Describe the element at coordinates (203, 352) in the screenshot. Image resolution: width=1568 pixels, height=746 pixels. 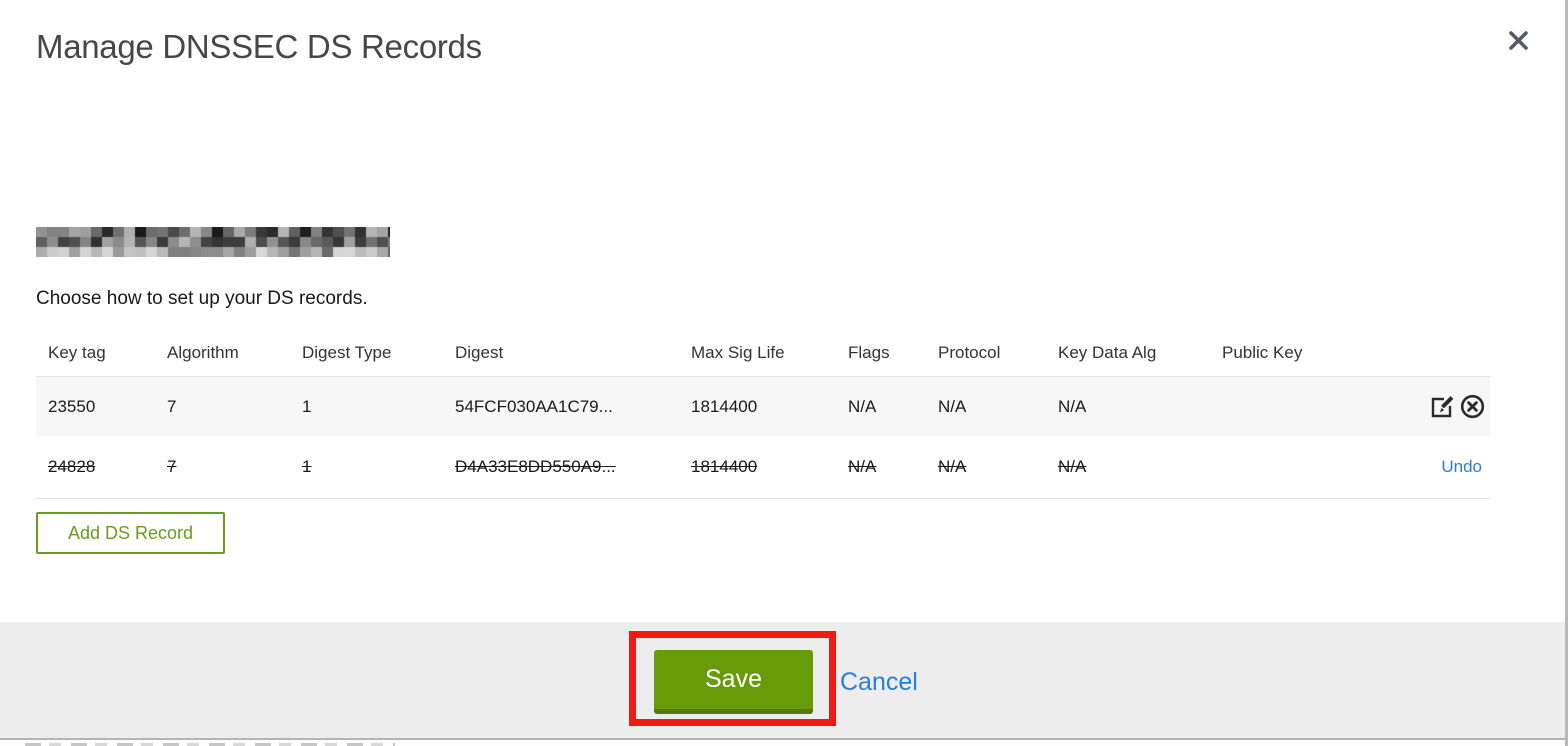
I see `column-header-algorithm: Algorithm` at that location.